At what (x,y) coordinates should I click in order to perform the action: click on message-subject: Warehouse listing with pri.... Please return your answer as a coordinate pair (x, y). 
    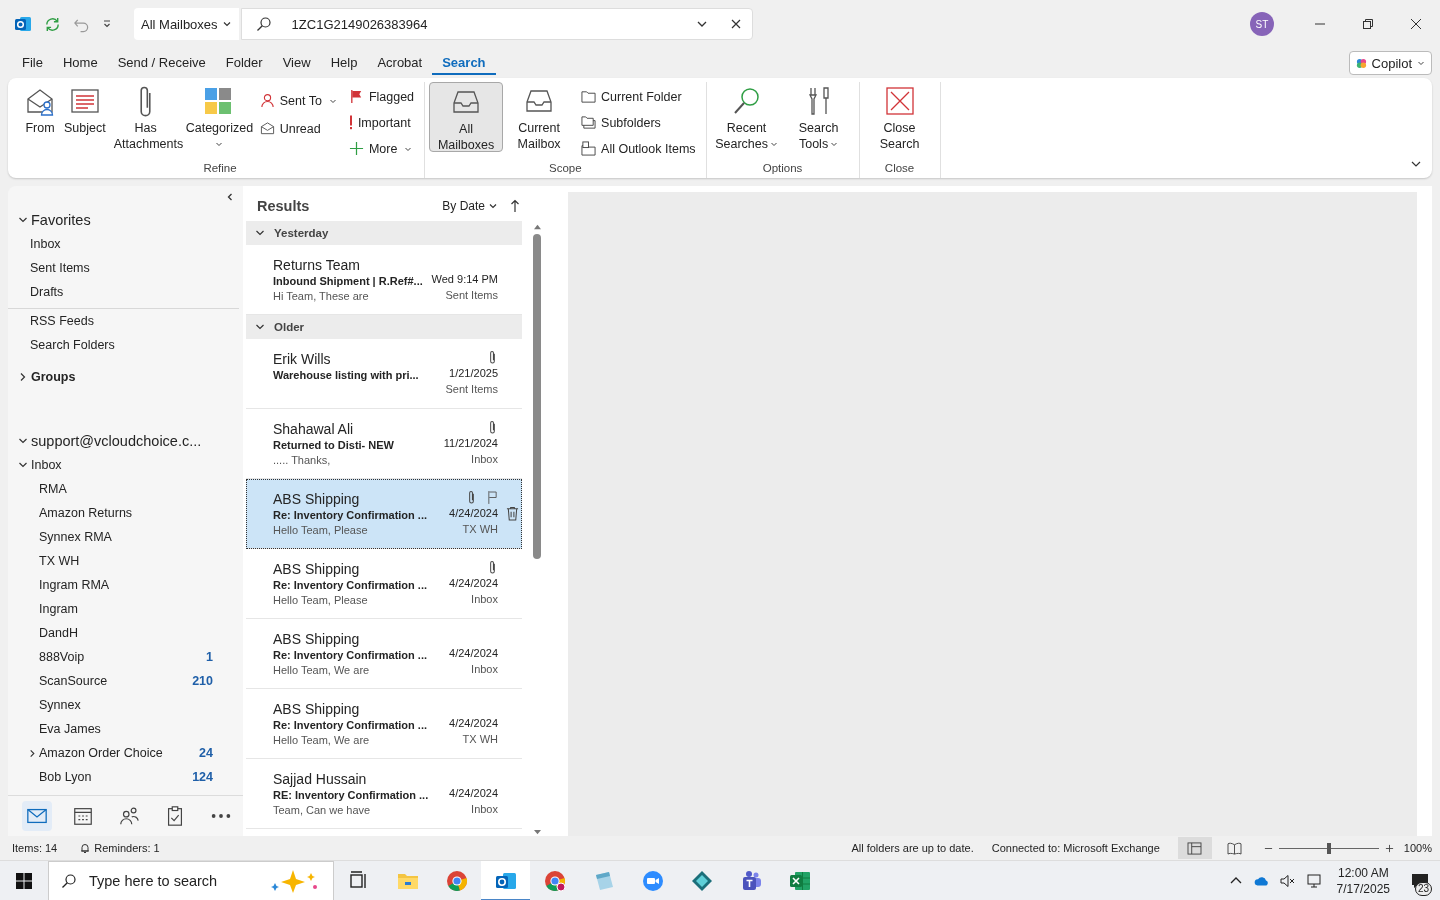
    Looking at the image, I should click on (346, 375).